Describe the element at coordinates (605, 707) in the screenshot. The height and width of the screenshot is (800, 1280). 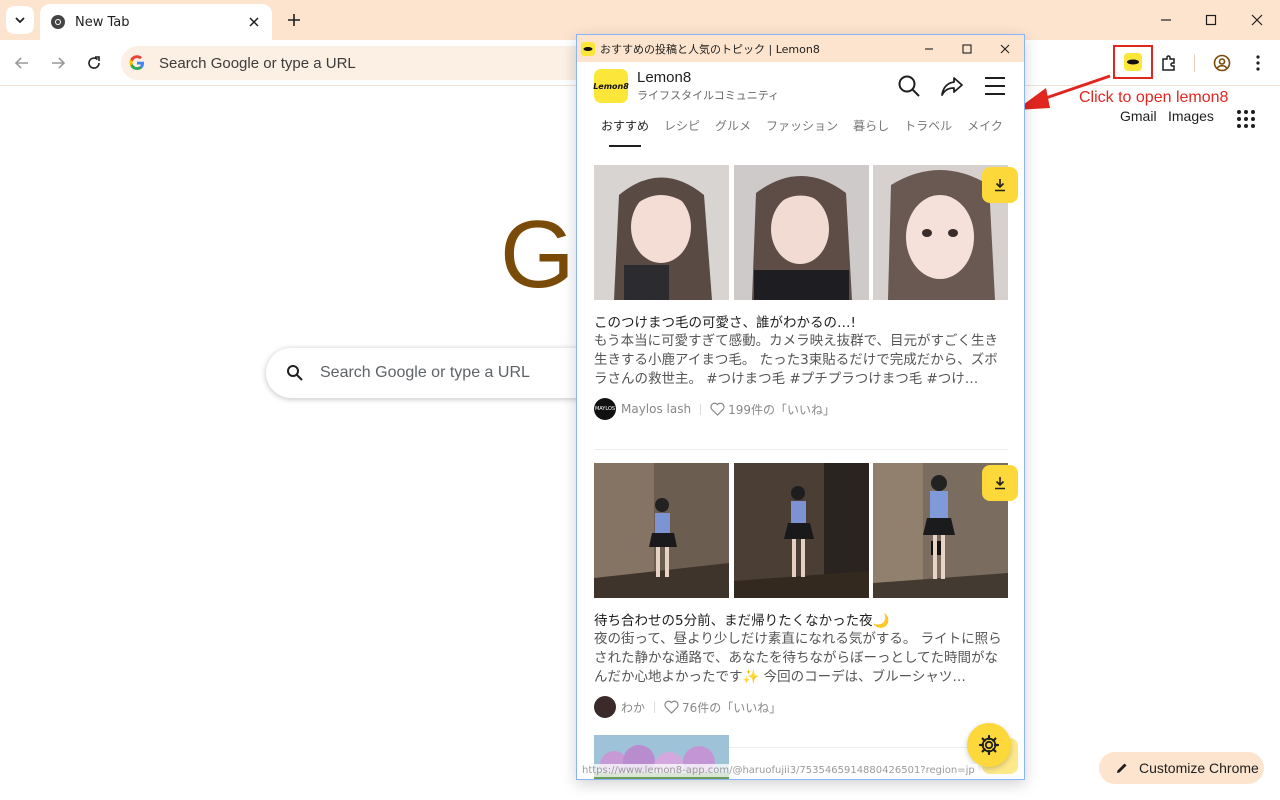
I see `avatar` at that location.